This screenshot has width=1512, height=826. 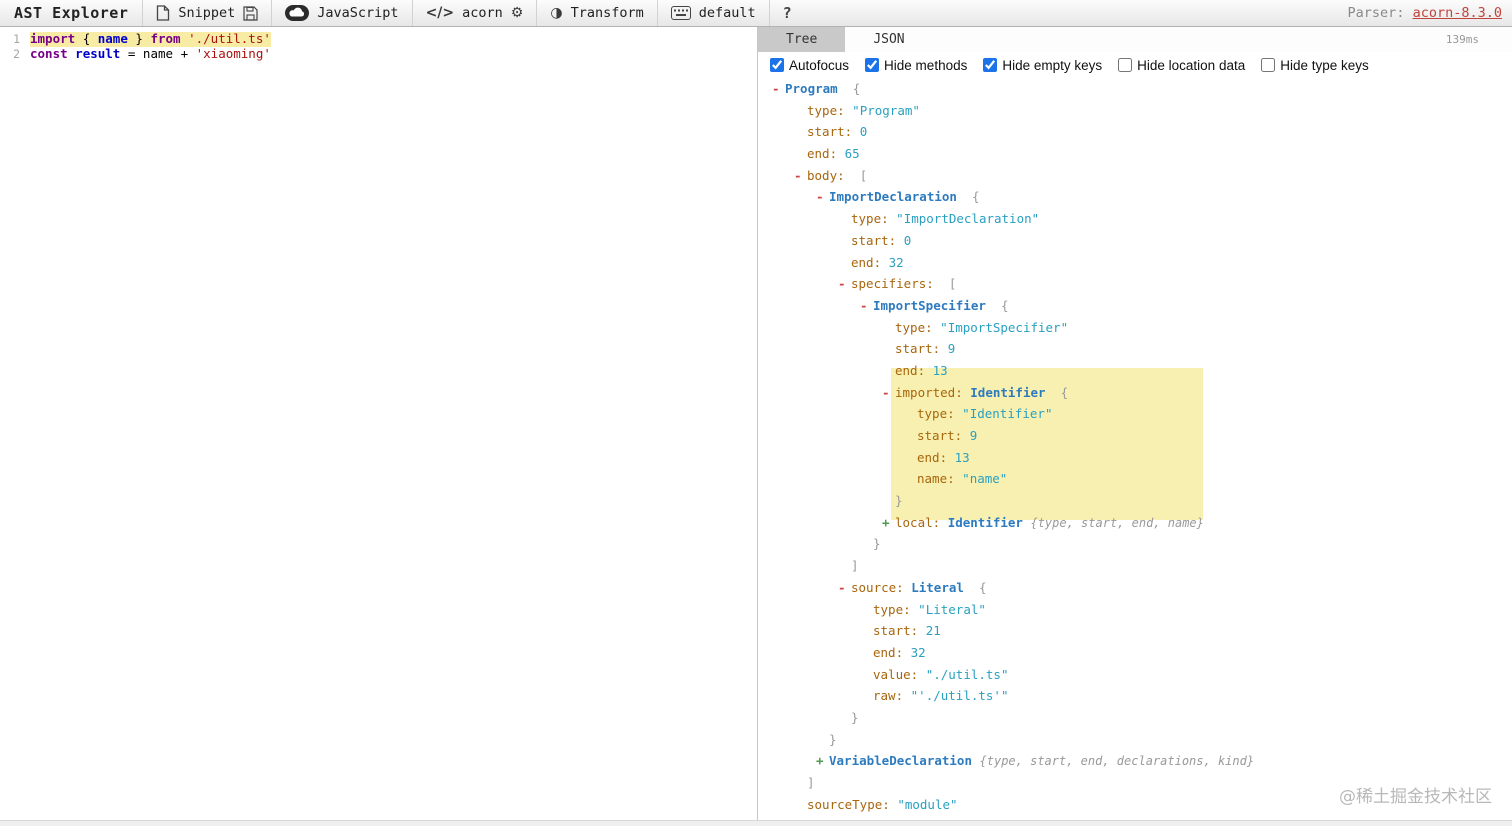 What do you see at coordinates (1135, 479) in the screenshot?
I see `tree-row: name: "name"` at bounding box center [1135, 479].